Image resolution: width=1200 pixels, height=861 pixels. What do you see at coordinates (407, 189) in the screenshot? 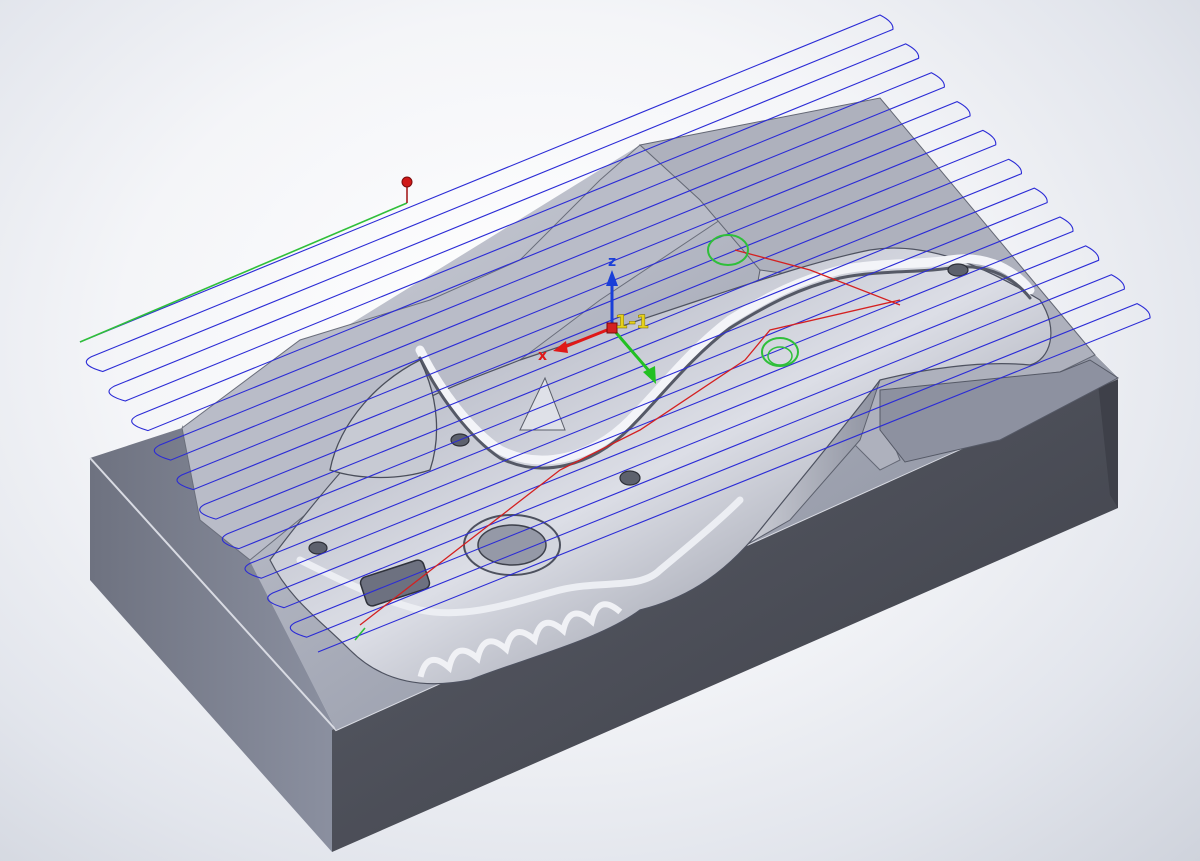
I see `start-point-marker` at bounding box center [407, 189].